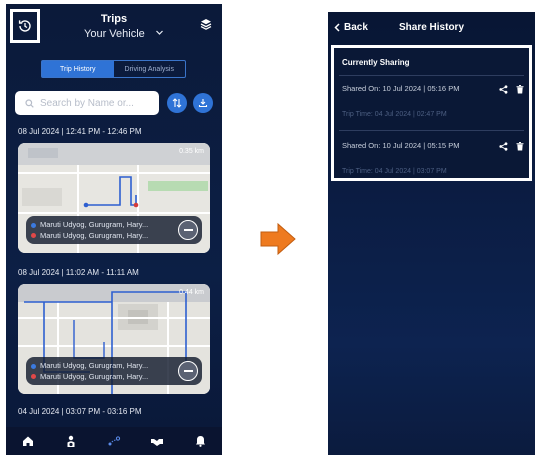  What do you see at coordinates (150, 69) in the screenshot?
I see `tab-driving-analysis: Driving Analysis` at bounding box center [150, 69].